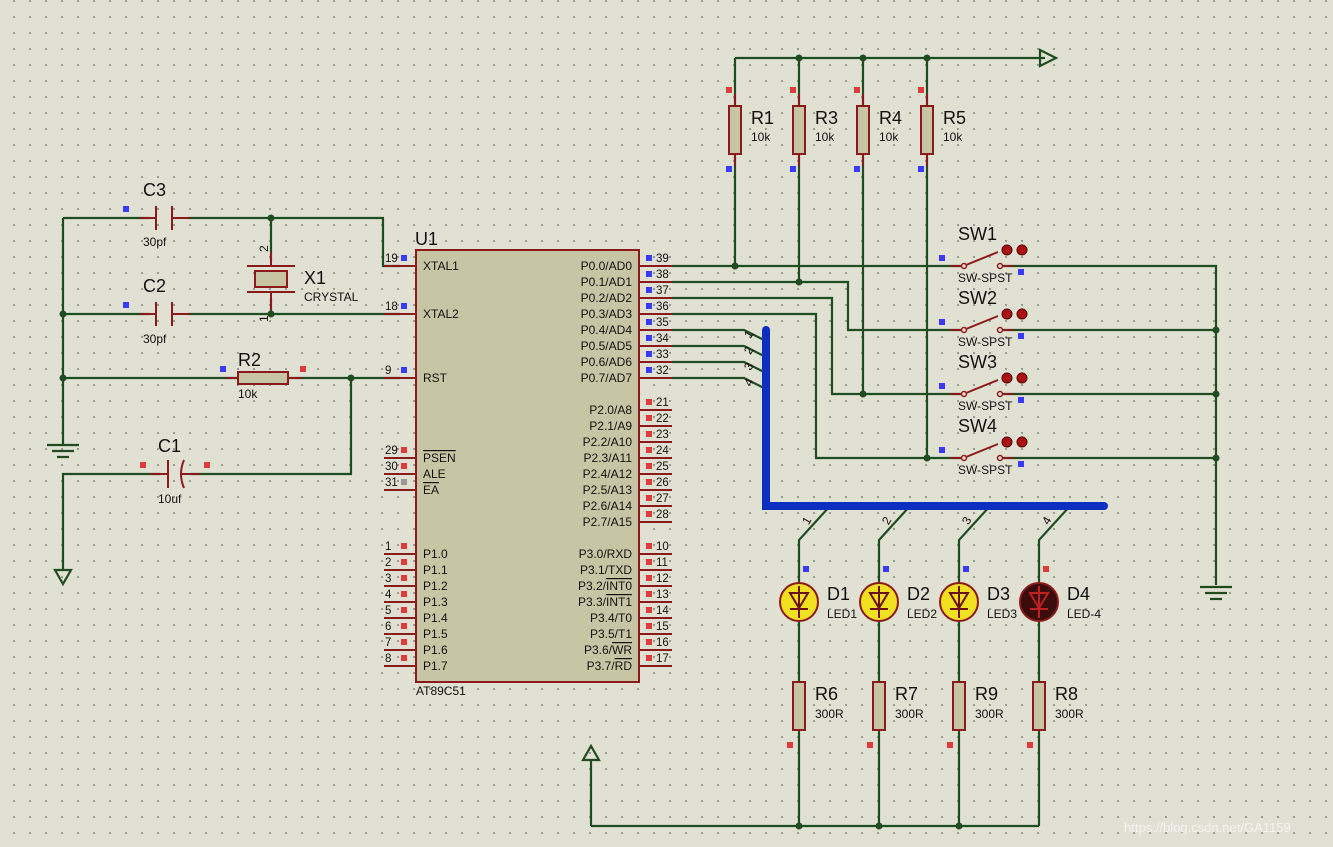  What do you see at coordinates (826, 118) in the screenshot?
I see `resistor-ref: R3` at bounding box center [826, 118].